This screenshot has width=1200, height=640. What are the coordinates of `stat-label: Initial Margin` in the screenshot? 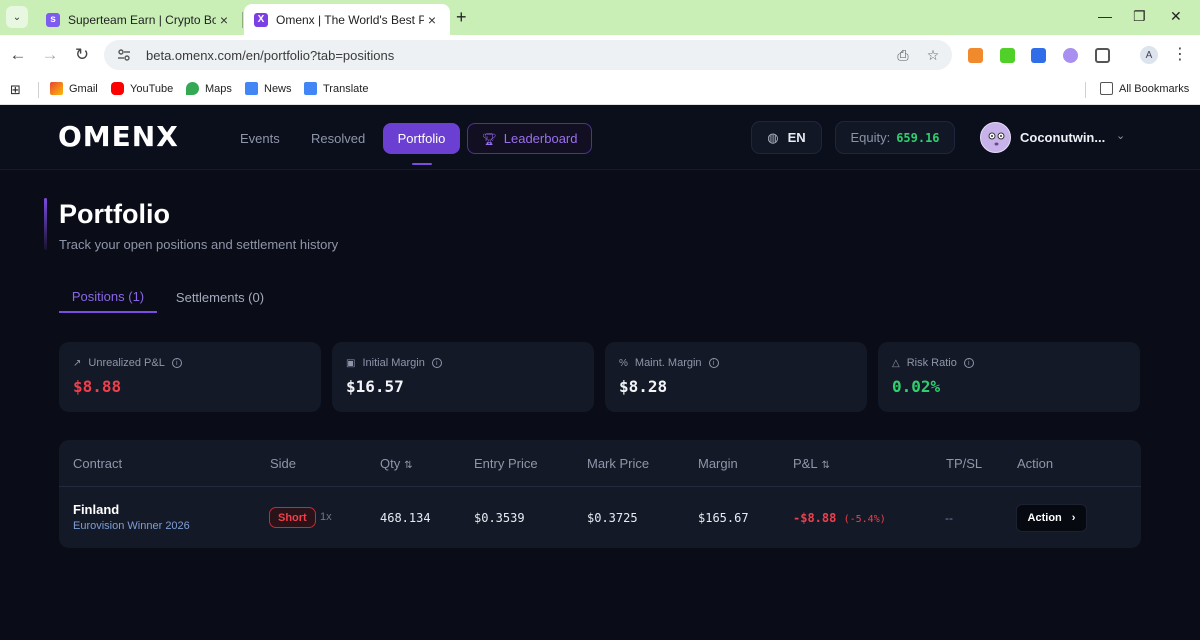 It's located at (393, 363).